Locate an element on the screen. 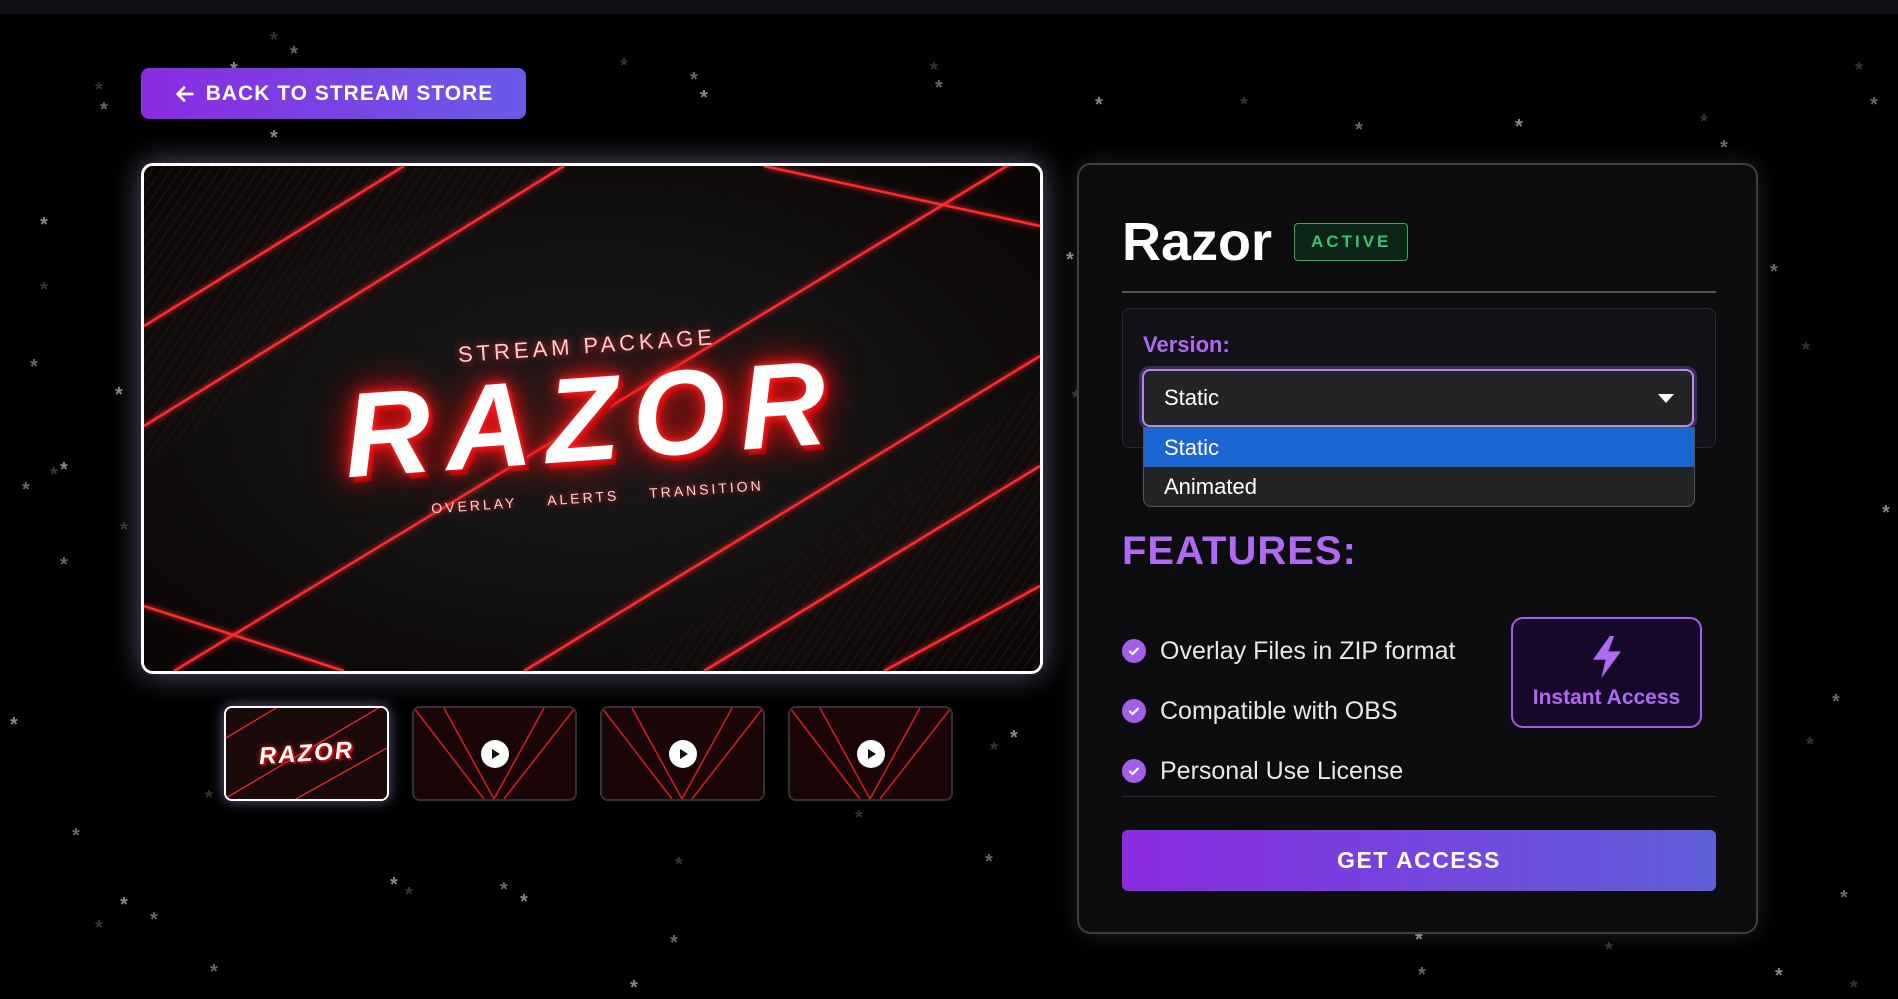  version-option-animated: Animated is located at coordinates (1419, 486).